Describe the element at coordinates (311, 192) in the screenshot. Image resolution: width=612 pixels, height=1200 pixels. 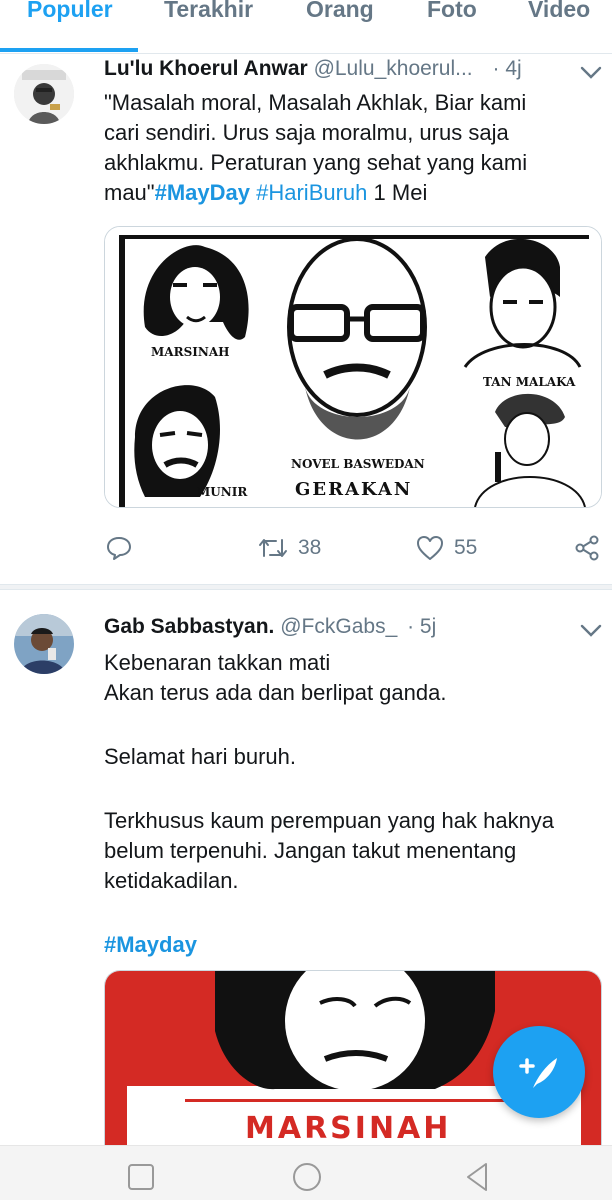
I see `hashtag-link: #HariBuruh` at that location.